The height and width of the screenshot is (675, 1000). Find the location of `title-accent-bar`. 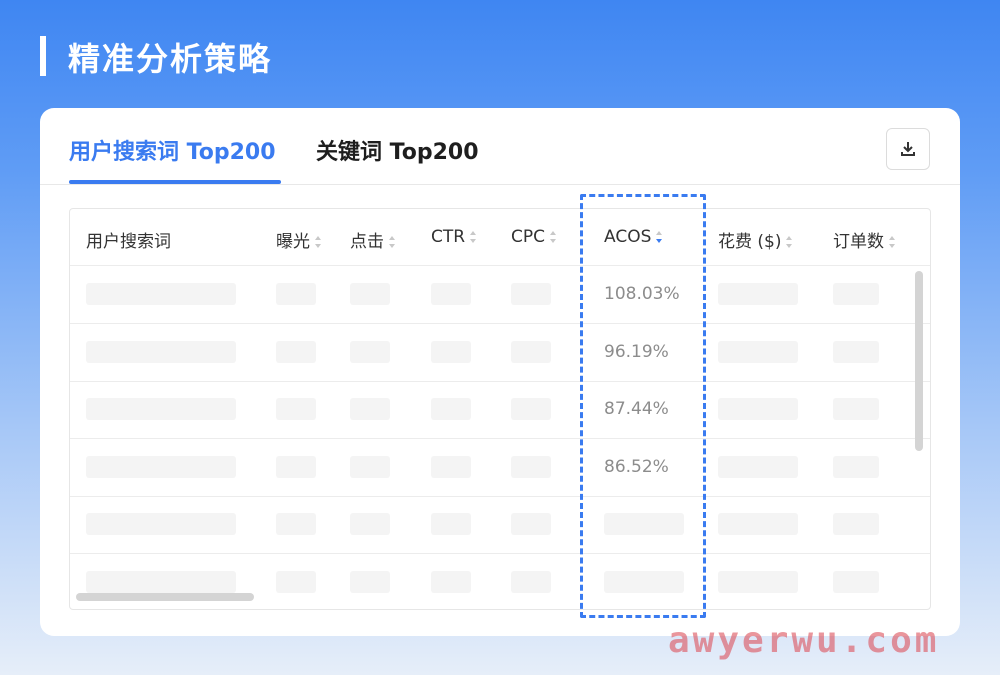

title-accent-bar is located at coordinates (43, 56).